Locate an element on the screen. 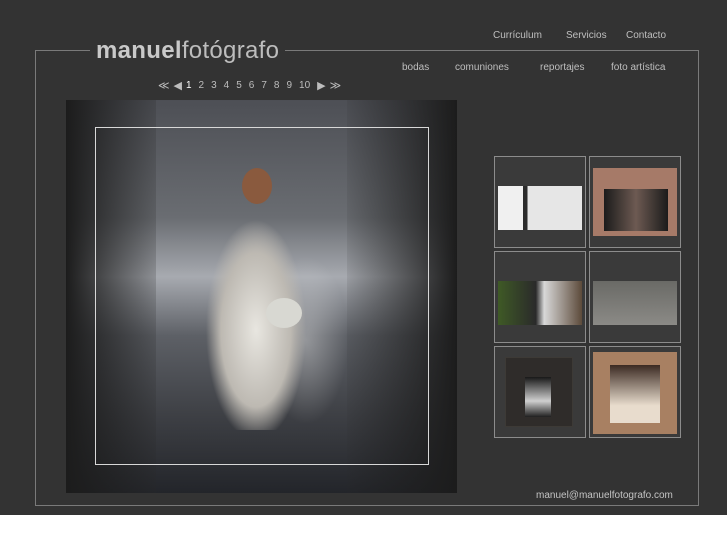 Image resolution: width=727 pixels, height=545 pixels. page-number: 5 is located at coordinates (239, 85).